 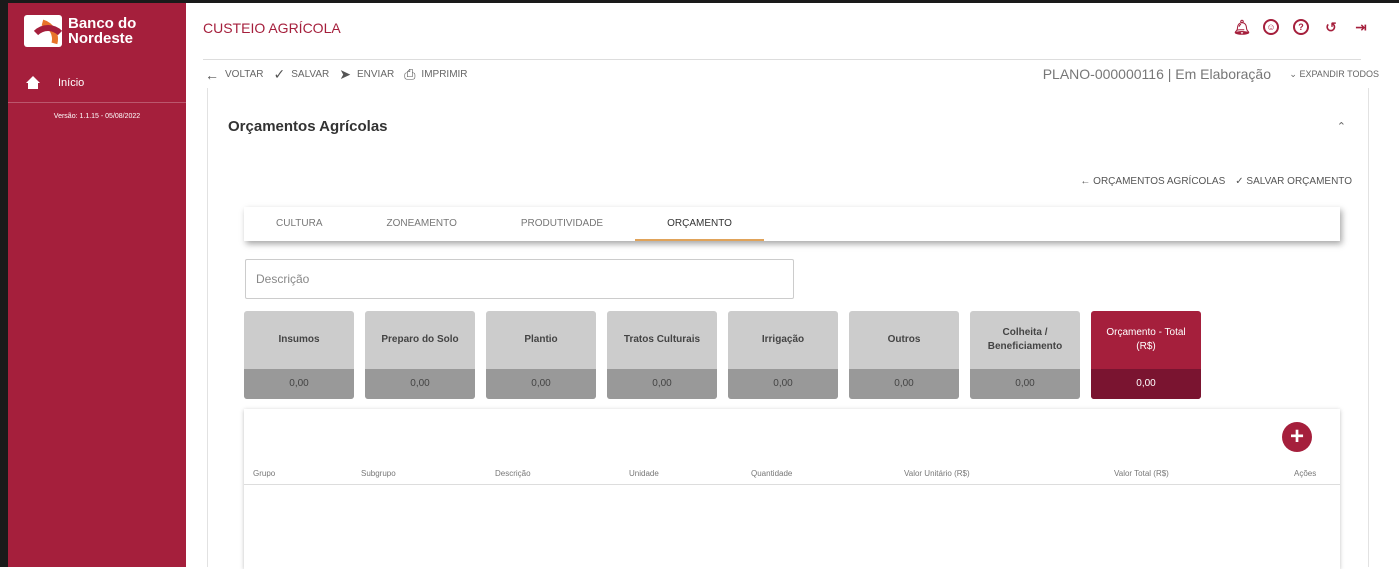 I want to click on category-card-irrigacao: Irrigação 0,00, so click(x=783, y=355).